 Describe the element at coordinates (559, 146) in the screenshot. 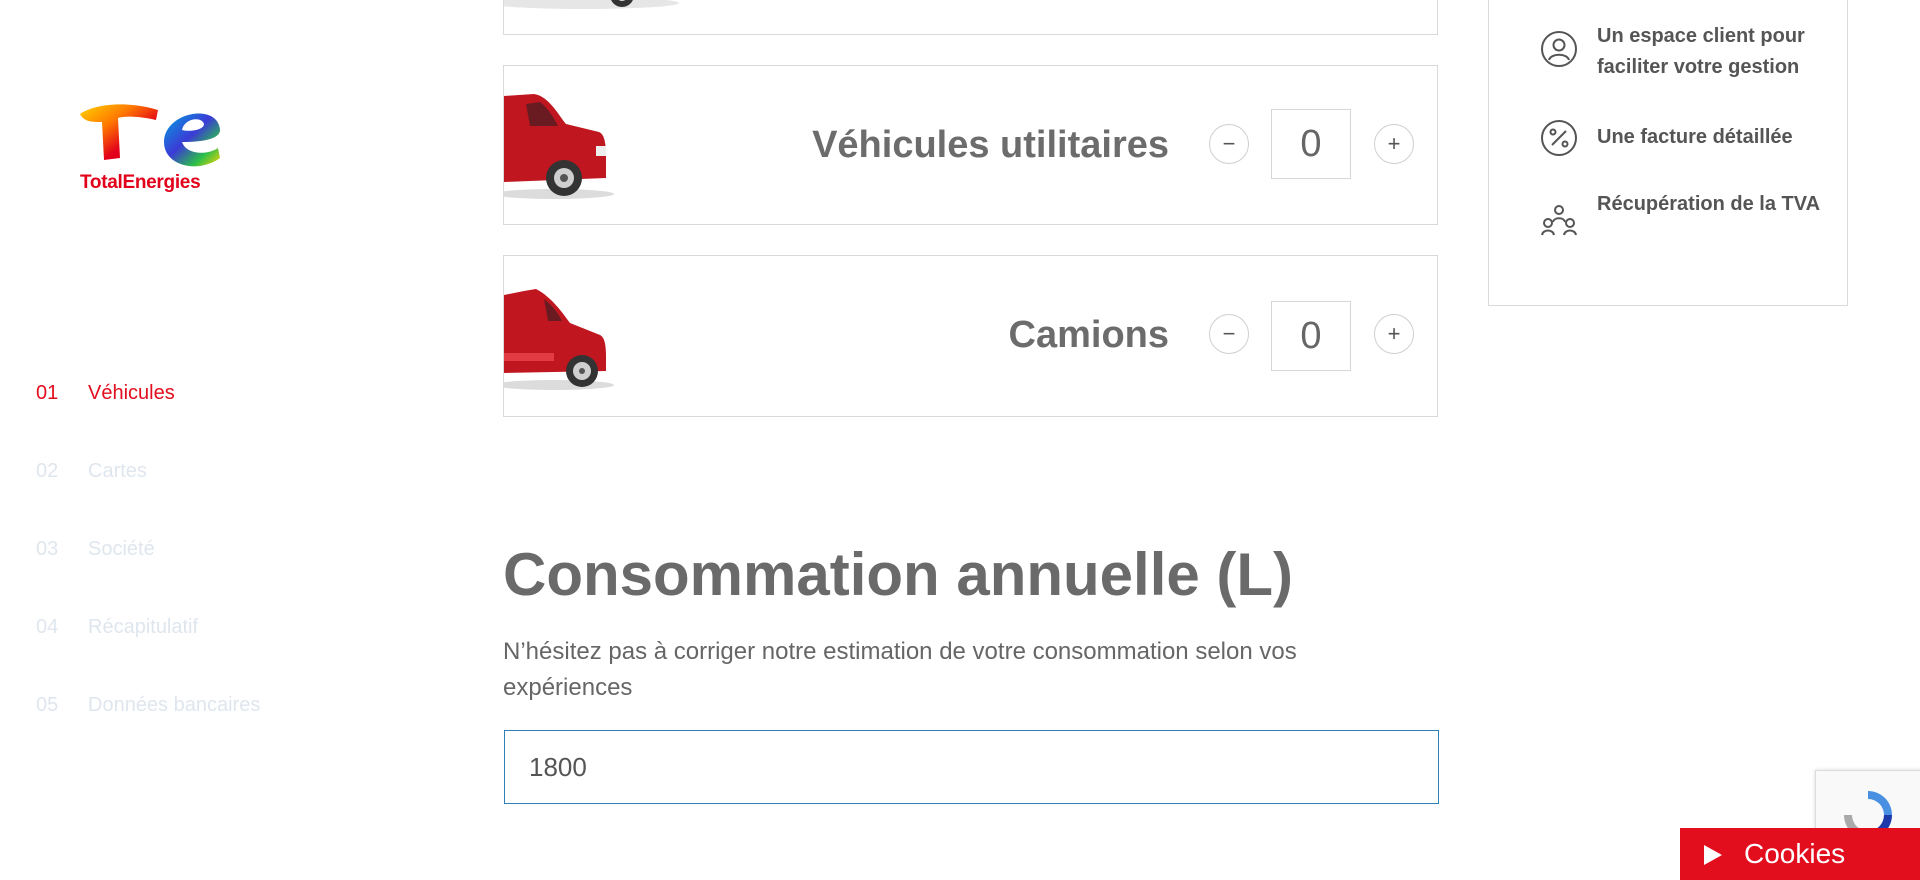

I see `van-image` at that location.